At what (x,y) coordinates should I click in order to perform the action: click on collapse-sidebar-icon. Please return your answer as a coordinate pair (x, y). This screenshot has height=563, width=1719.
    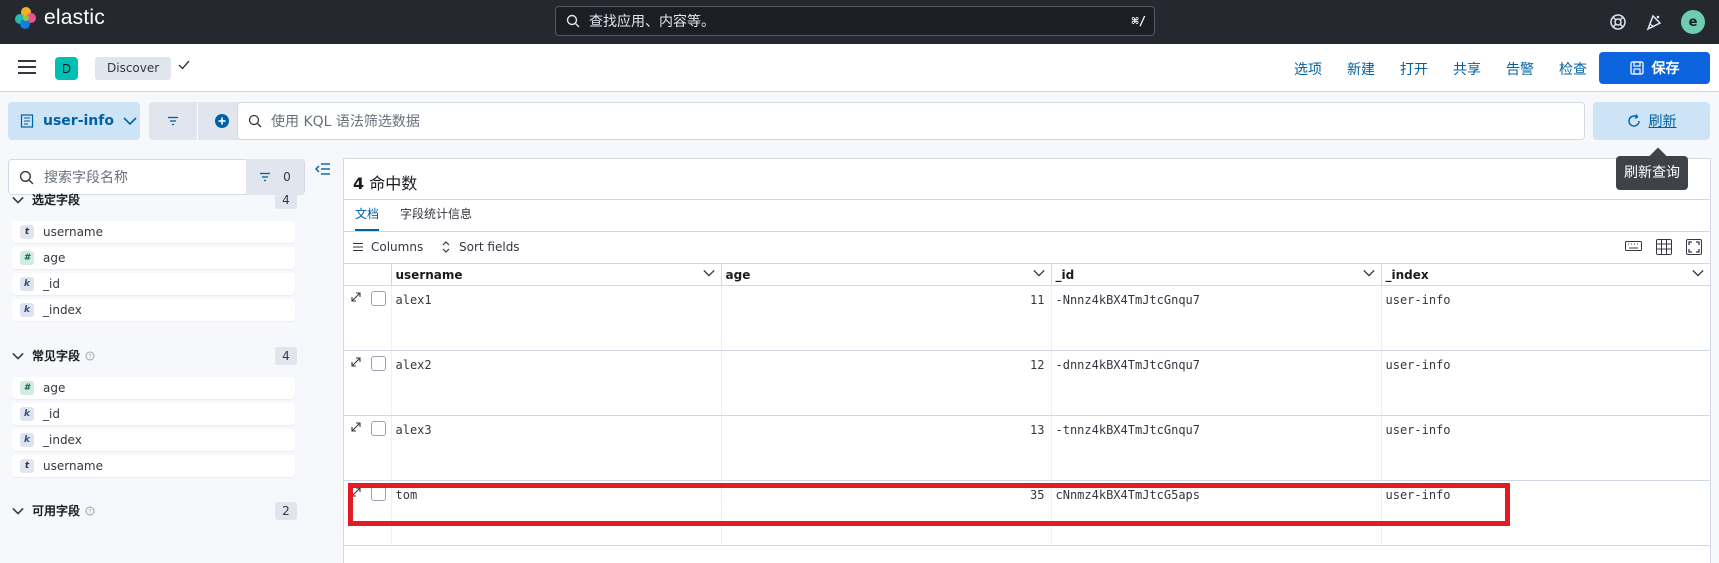
    Looking at the image, I should click on (323, 169).